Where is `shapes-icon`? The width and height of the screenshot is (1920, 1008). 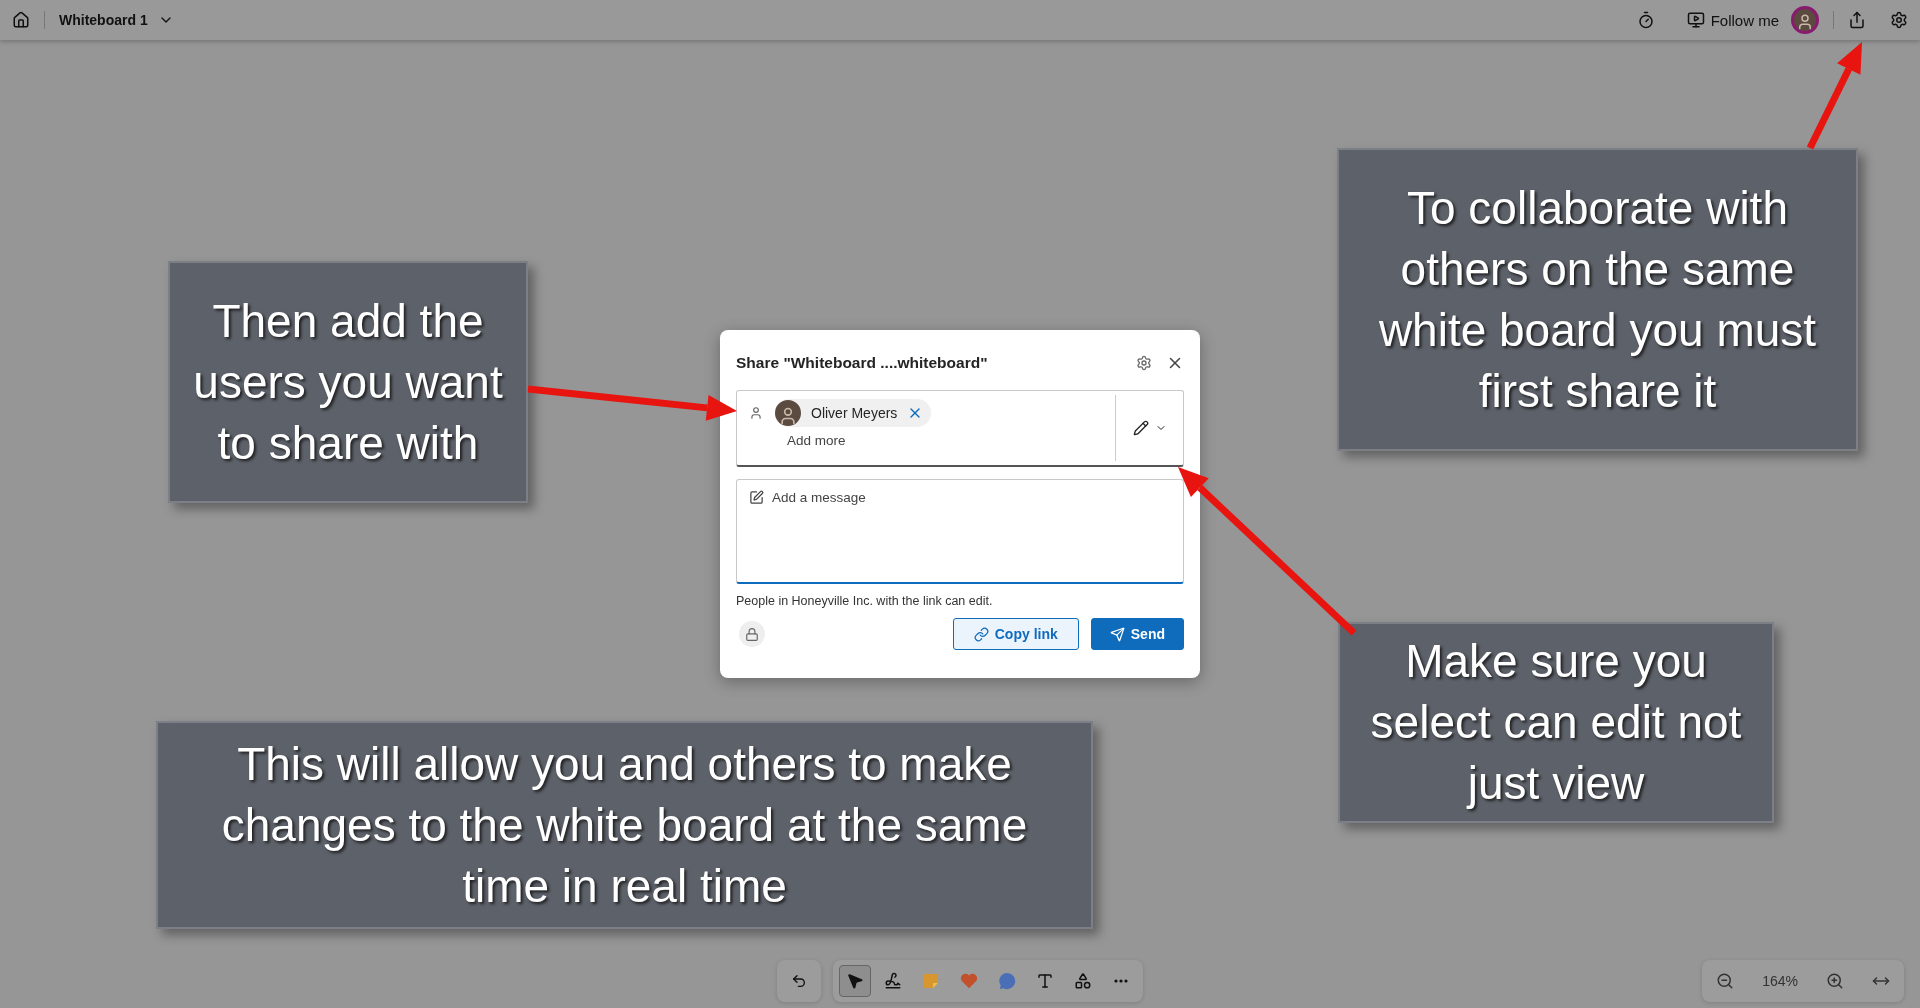
shapes-icon is located at coordinates (1083, 981).